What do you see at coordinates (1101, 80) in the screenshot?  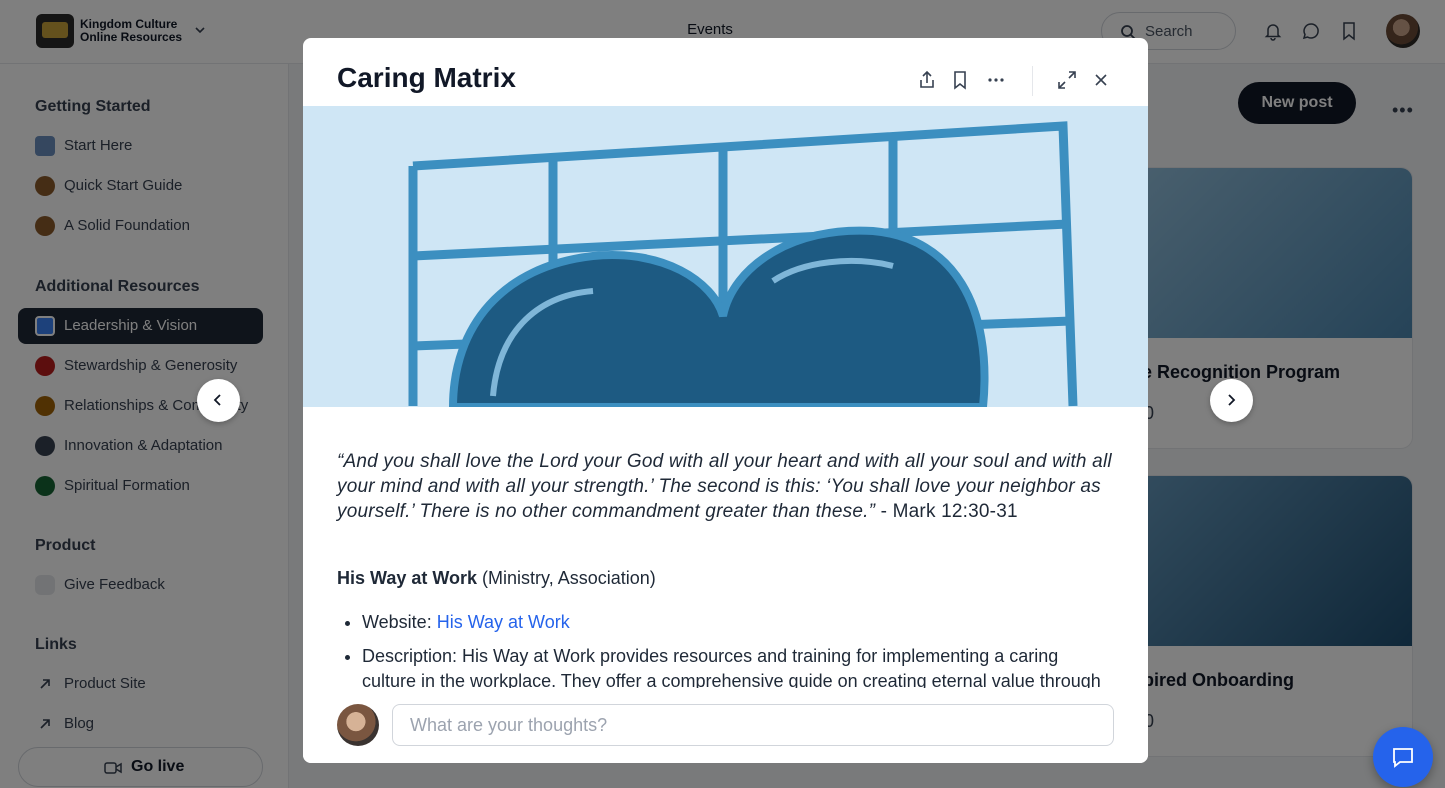 I see `close-icon` at bounding box center [1101, 80].